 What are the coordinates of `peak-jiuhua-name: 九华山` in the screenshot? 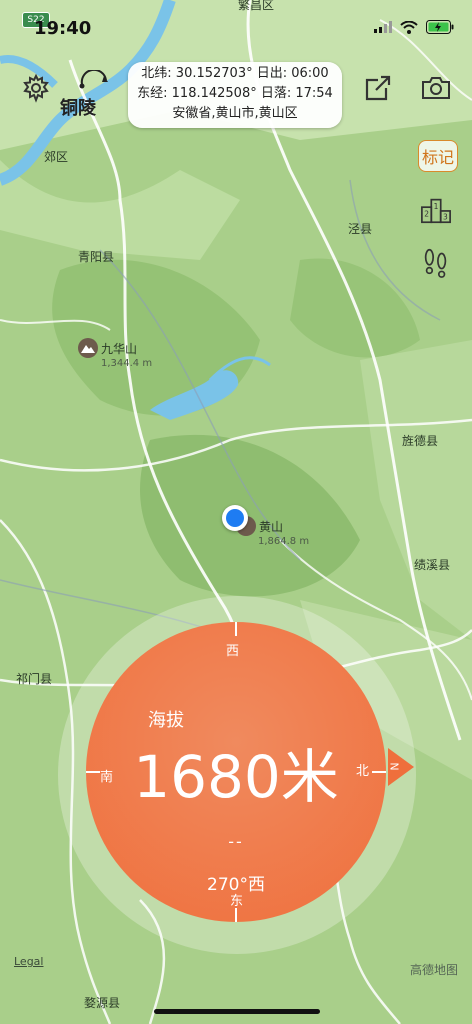 It's located at (119, 349).